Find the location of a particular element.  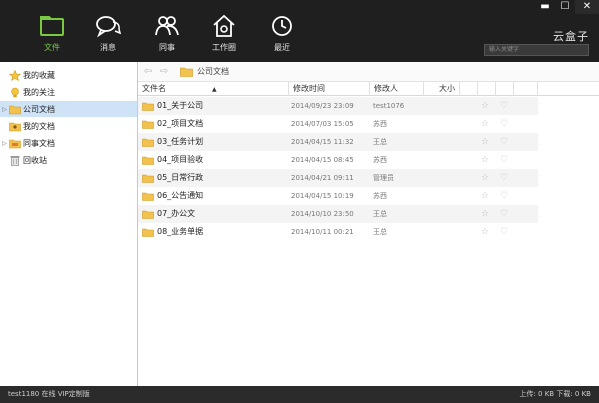

modified-time: 2014/07/03 15:05 is located at coordinates (322, 124).